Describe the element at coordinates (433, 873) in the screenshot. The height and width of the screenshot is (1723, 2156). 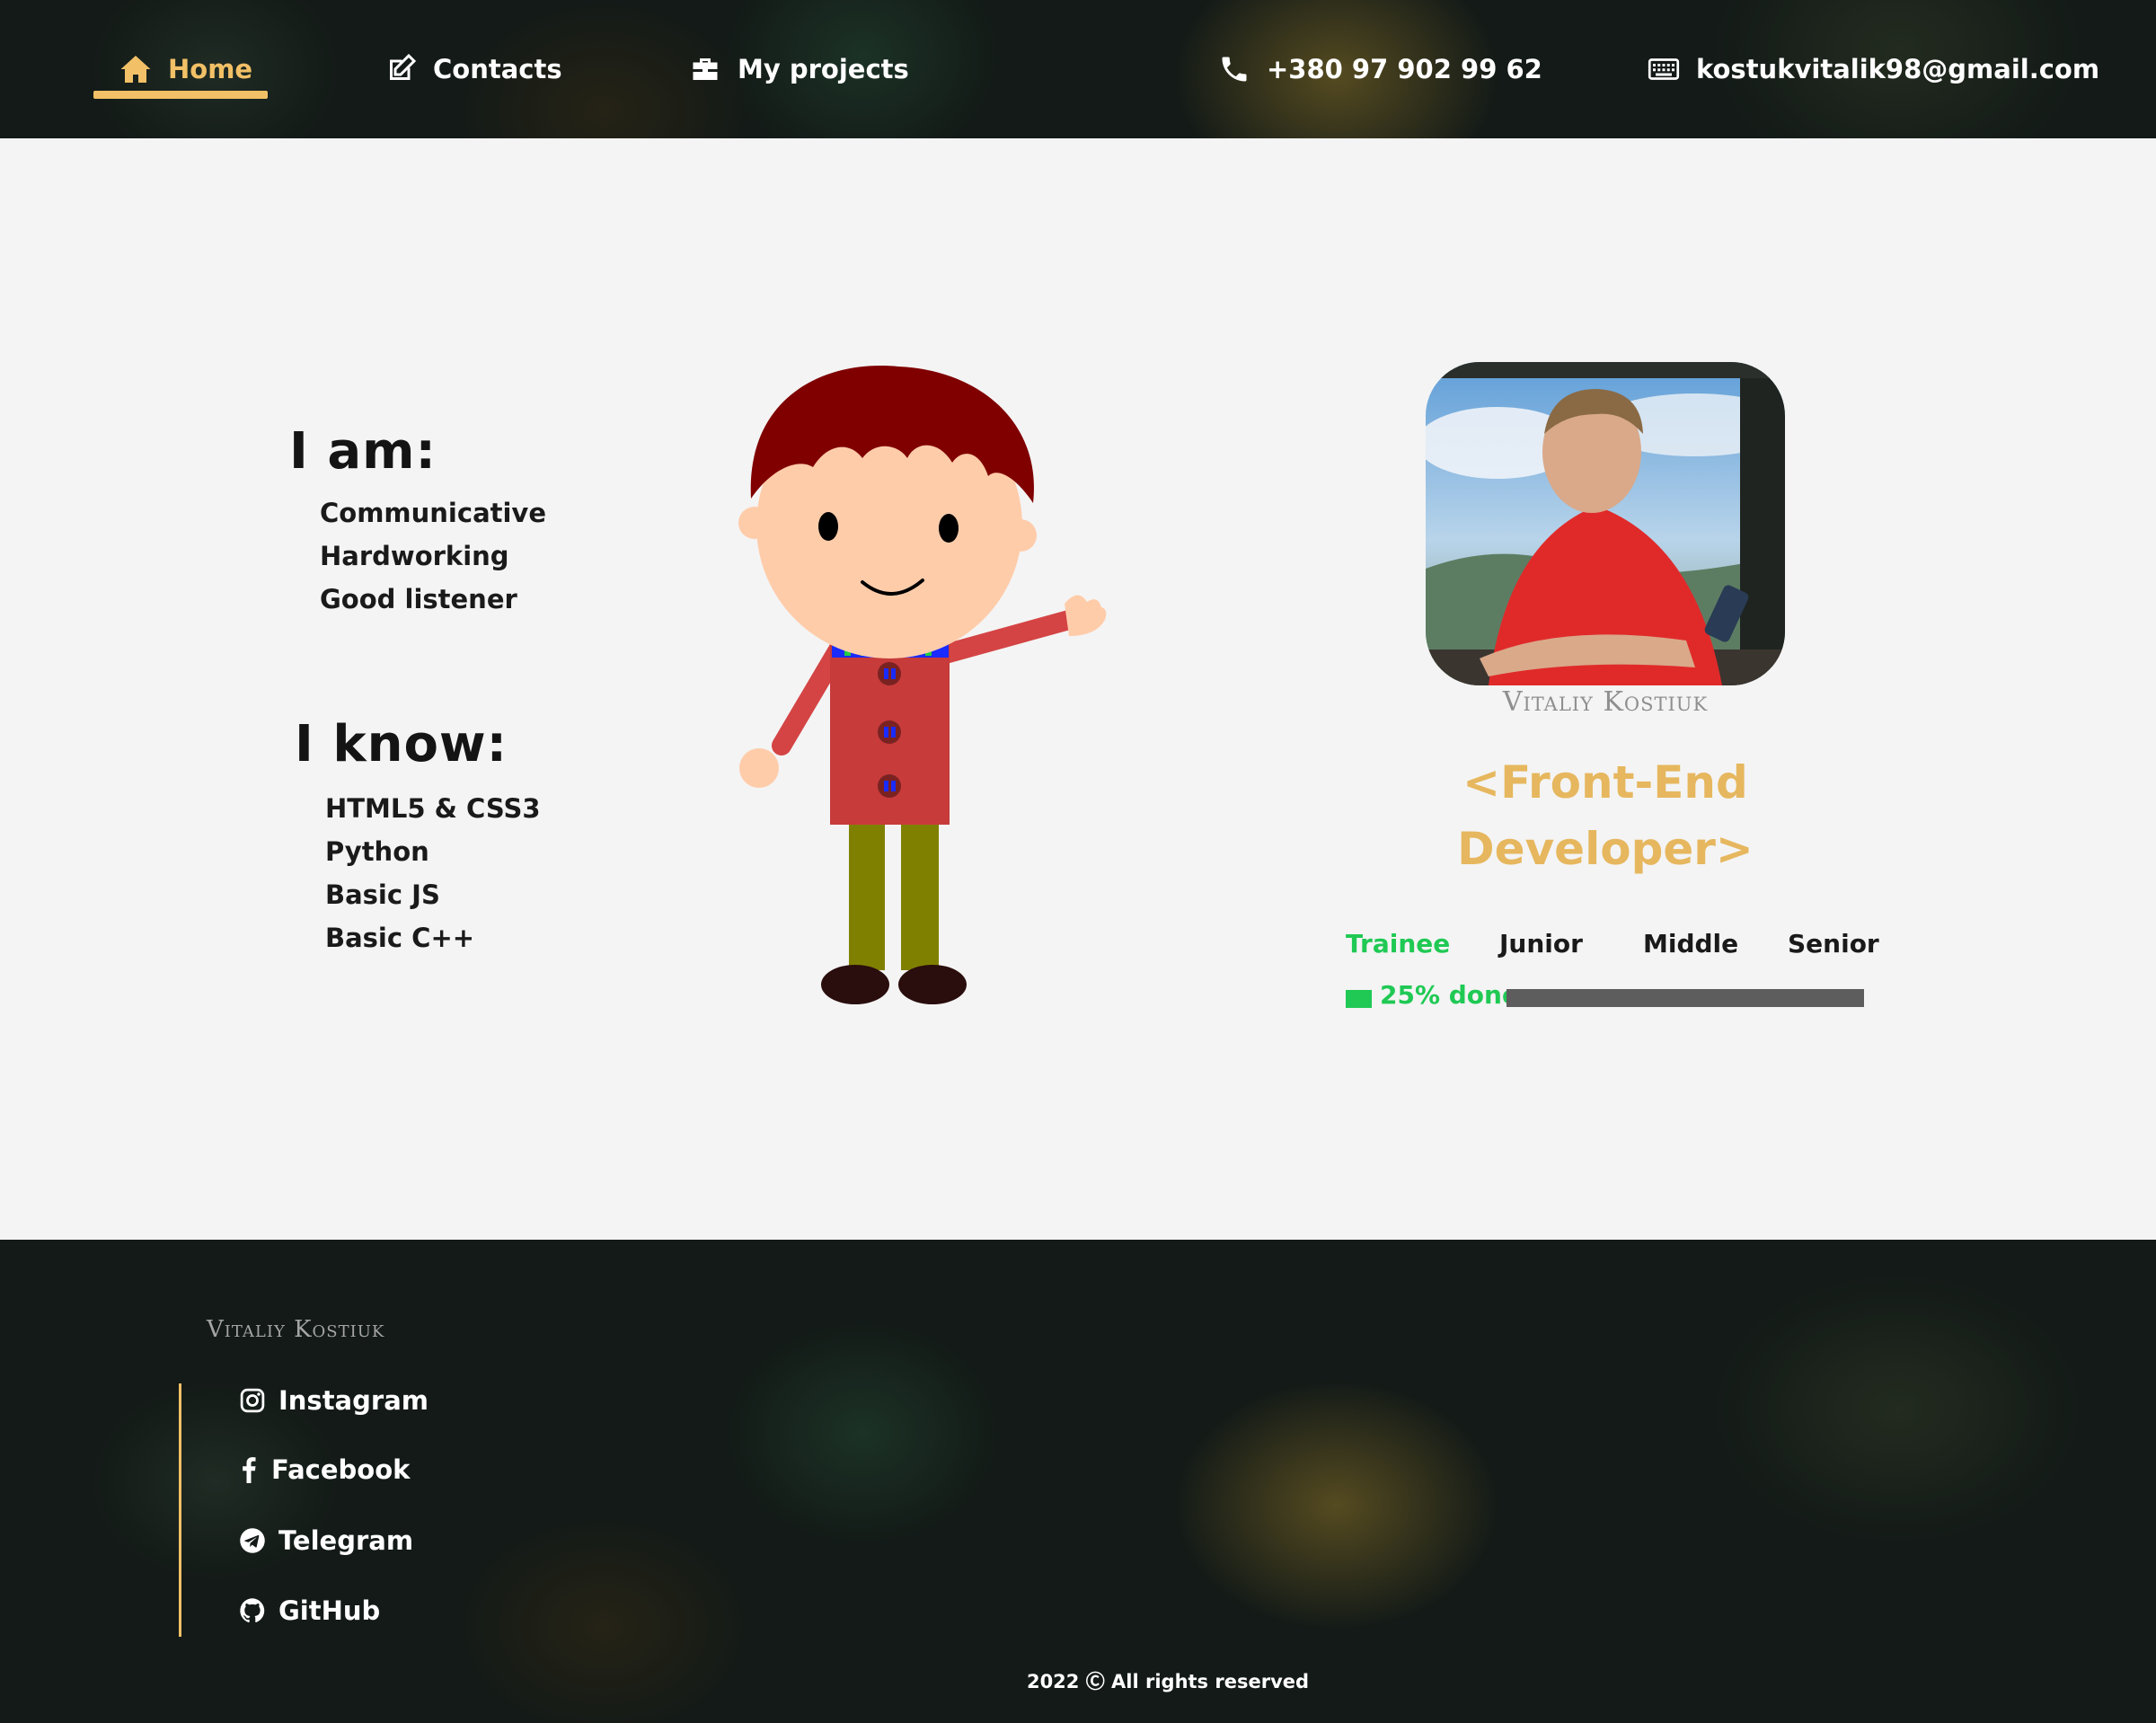
I see `skills-list: HTML5 & CSS3 Python Basic JS Basic C++` at that location.